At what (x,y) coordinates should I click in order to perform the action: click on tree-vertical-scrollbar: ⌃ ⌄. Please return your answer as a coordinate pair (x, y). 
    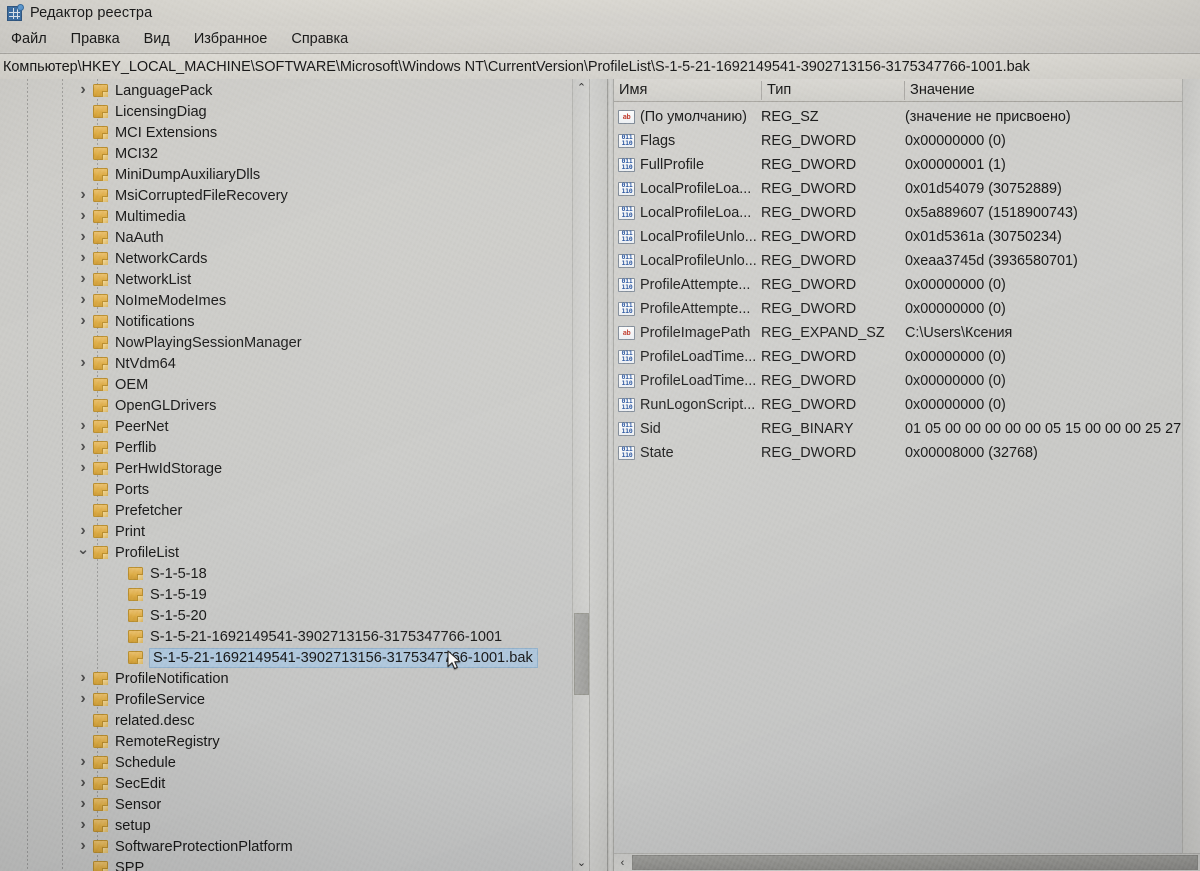
    Looking at the image, I should click on (581, 475).